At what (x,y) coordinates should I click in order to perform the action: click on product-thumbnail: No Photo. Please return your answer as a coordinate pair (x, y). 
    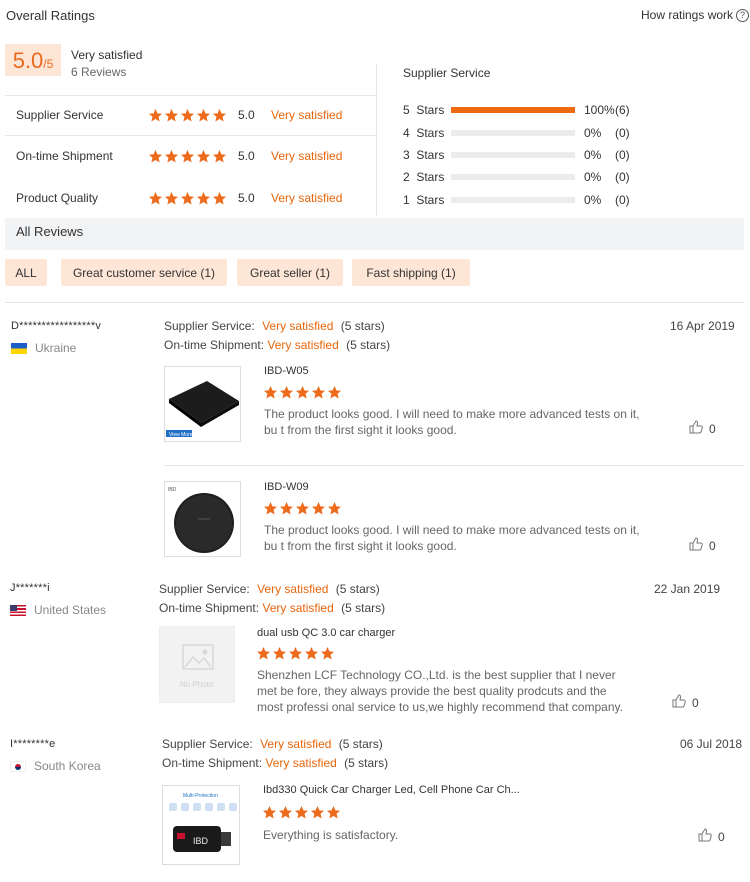
    Looking at the image, I should click on (197, 664).